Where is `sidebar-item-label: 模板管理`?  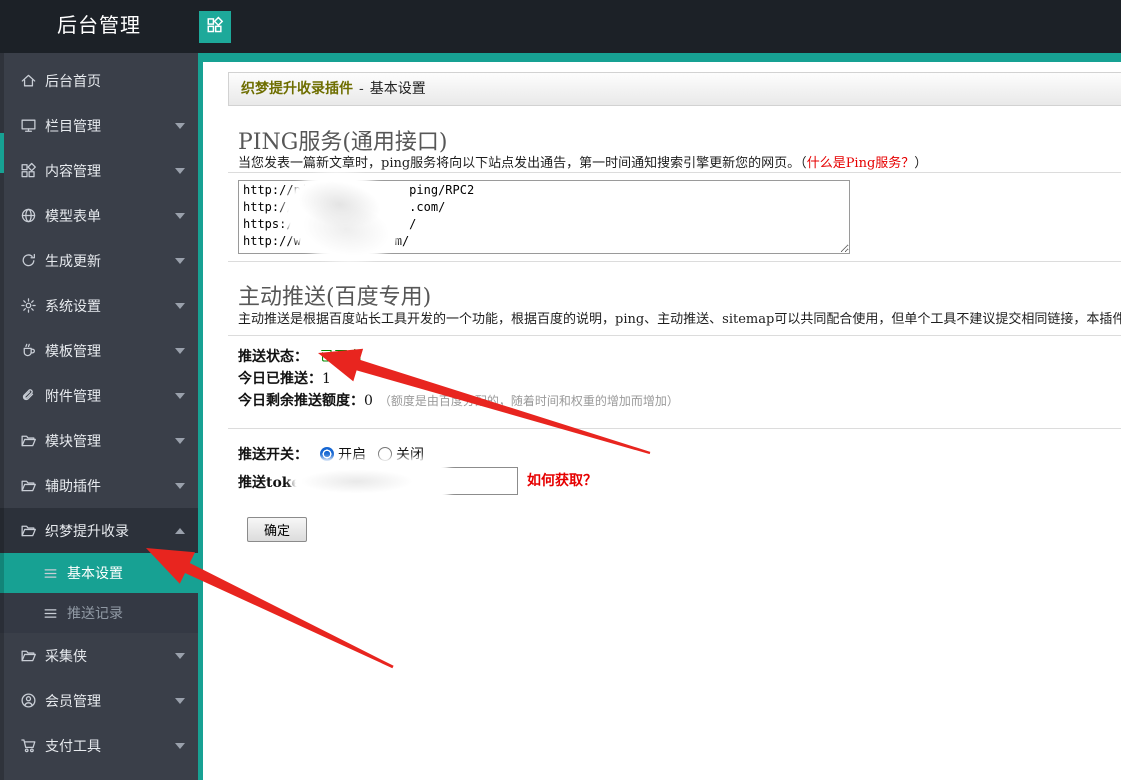
sidebar-item-label: 模板管理 is located at coordinates (73, 350).